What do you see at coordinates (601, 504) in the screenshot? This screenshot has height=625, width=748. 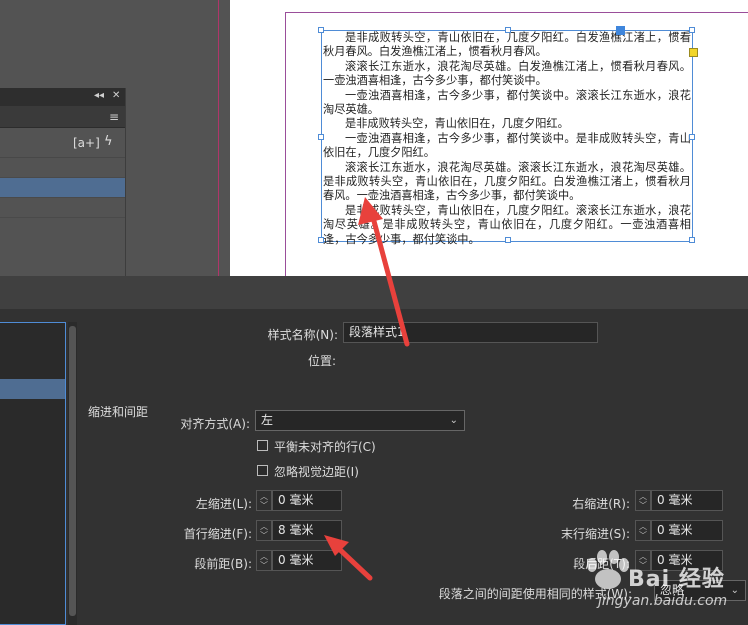 I see `right-indent-label: 右缩进(R):` at bounding box center [601, 504].